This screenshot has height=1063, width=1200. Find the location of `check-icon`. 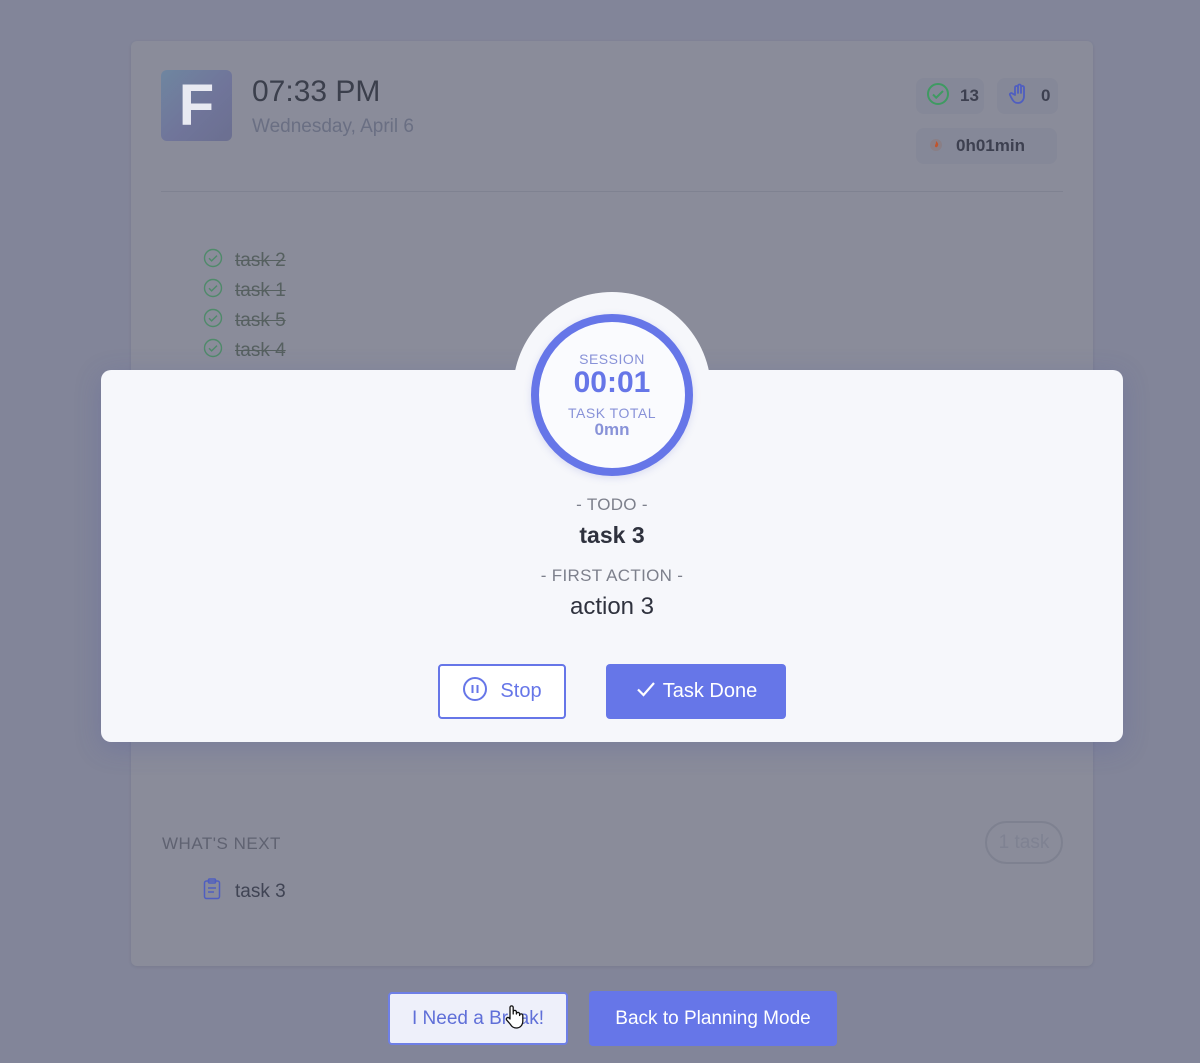

check-icon is located at coordinates (646, 692).